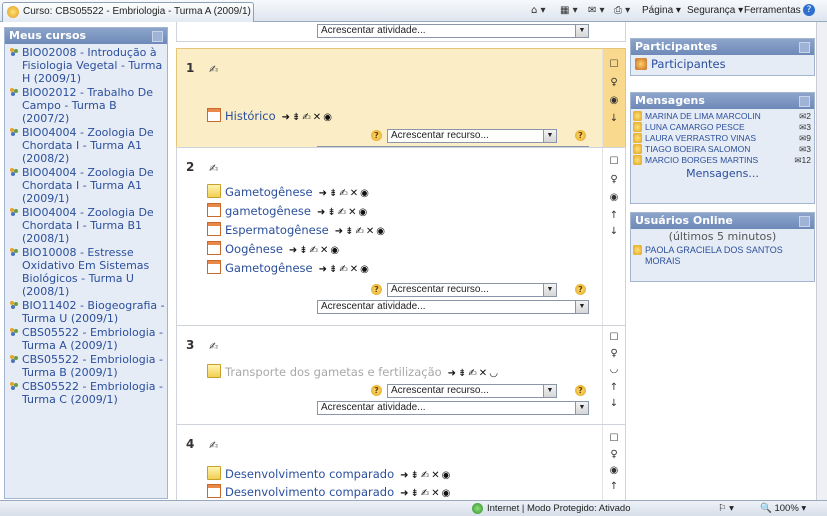 The width and height of the screenshot is (827, 516). Describe the element at coordinates (776, 11) in the screenshot. I see `menu-tools: Ferramentas ▾` at that location.